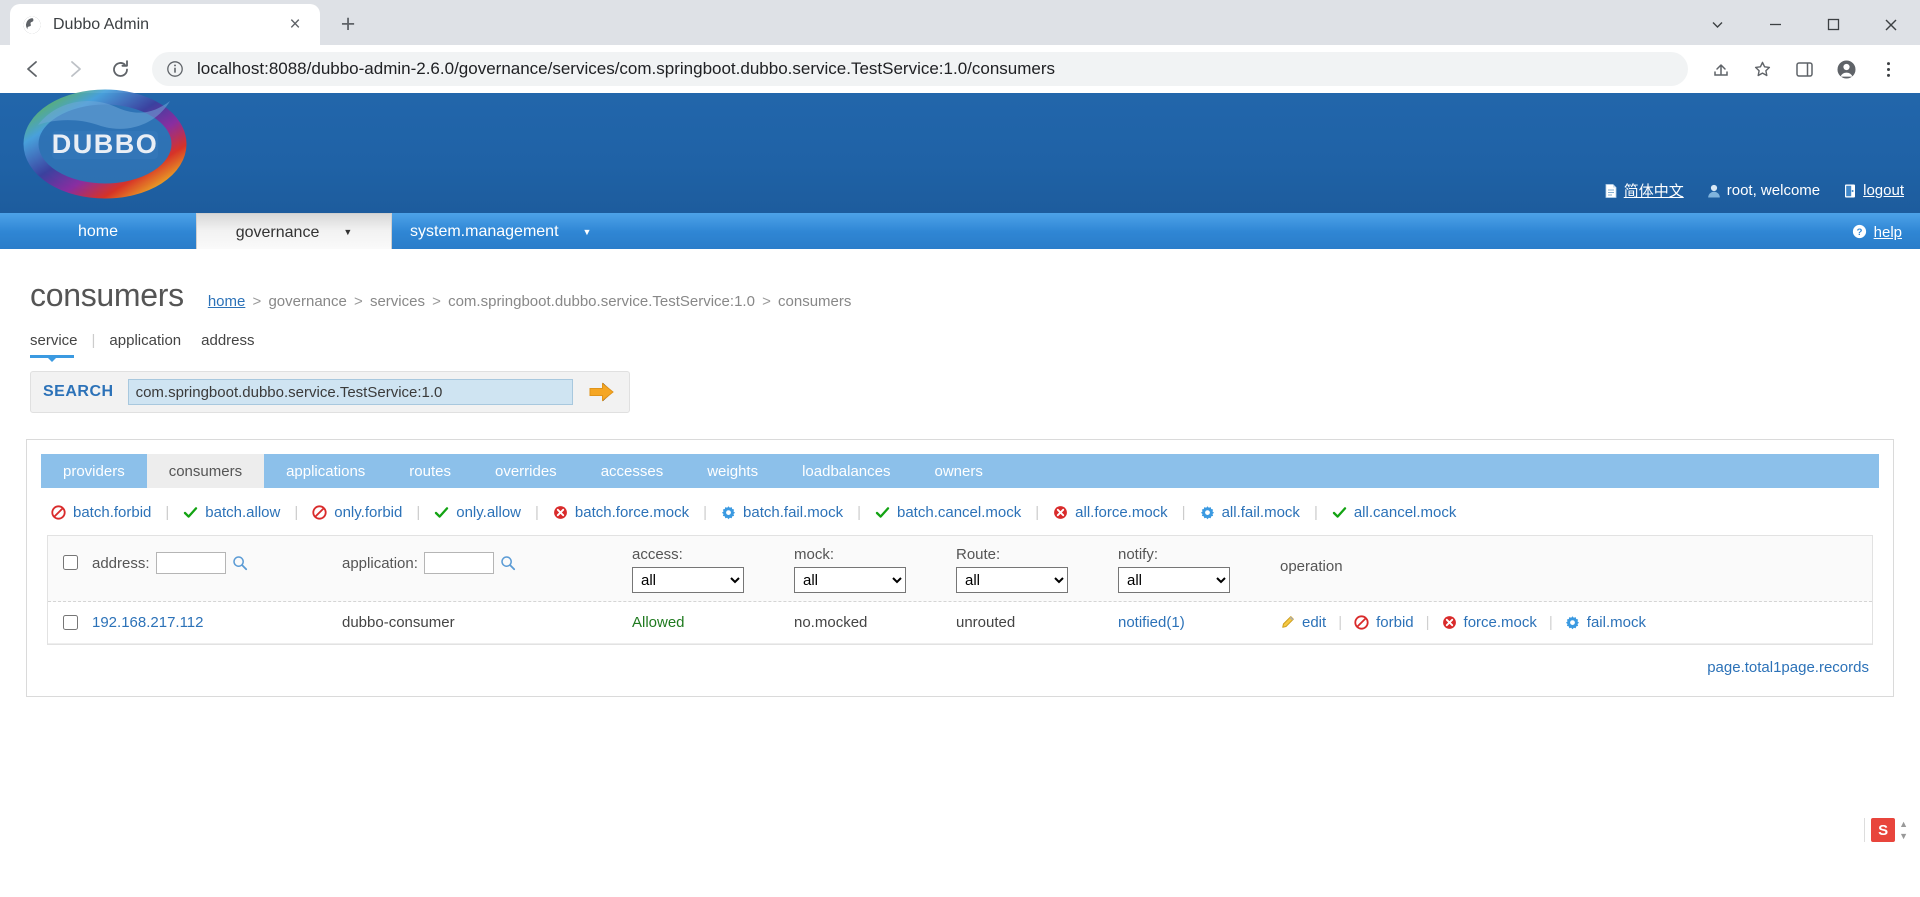 This screenshot has width=1920, height=897. What do you see at coordinates (348, 232) in the screenshot?
I see `chevron-down-icon: ▼` at bounding box center [348, 232].